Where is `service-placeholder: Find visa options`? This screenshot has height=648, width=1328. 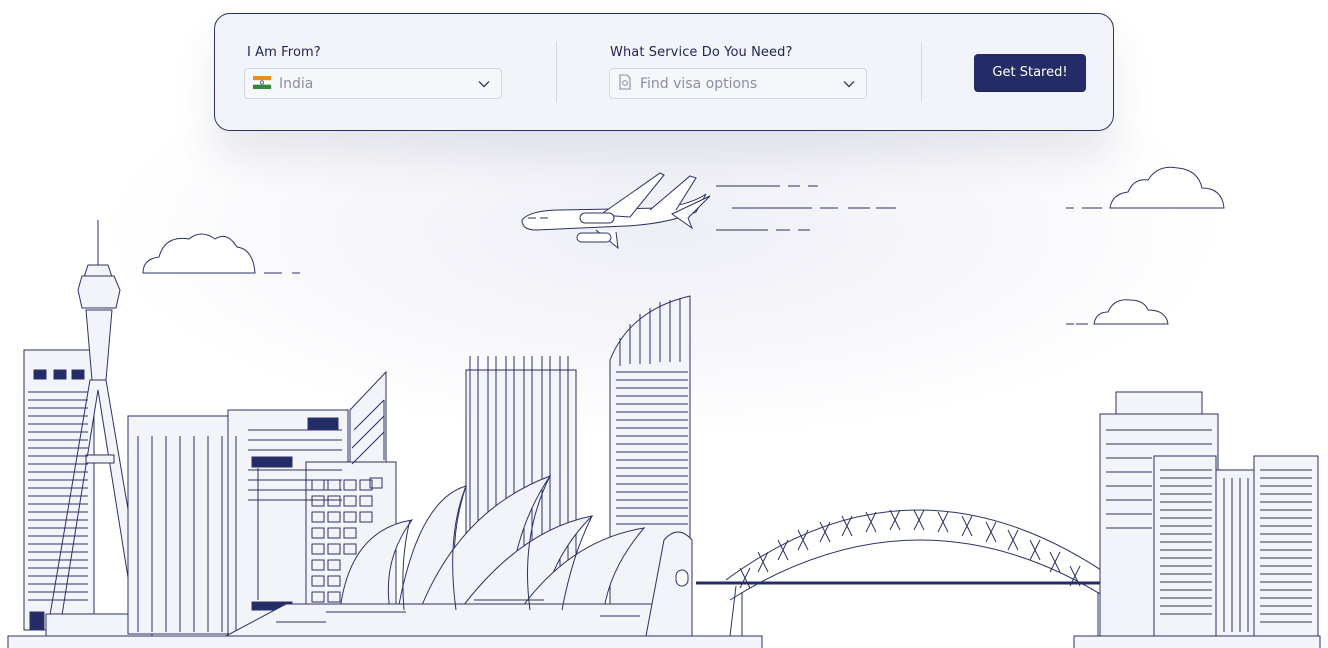
service-placeholder: Find visa options is located at coordinates (699, 83).